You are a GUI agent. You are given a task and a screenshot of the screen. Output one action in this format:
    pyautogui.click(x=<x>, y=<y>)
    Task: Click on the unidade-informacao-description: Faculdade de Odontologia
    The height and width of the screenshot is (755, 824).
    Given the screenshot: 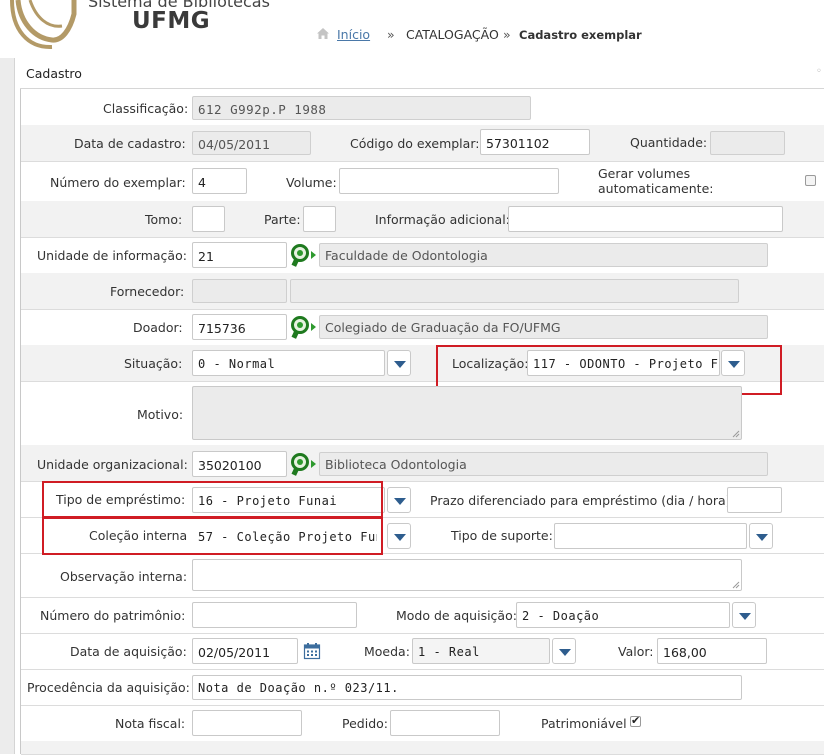 What is the action you would take?
    pyautogui.click(x=543, y=255)
    